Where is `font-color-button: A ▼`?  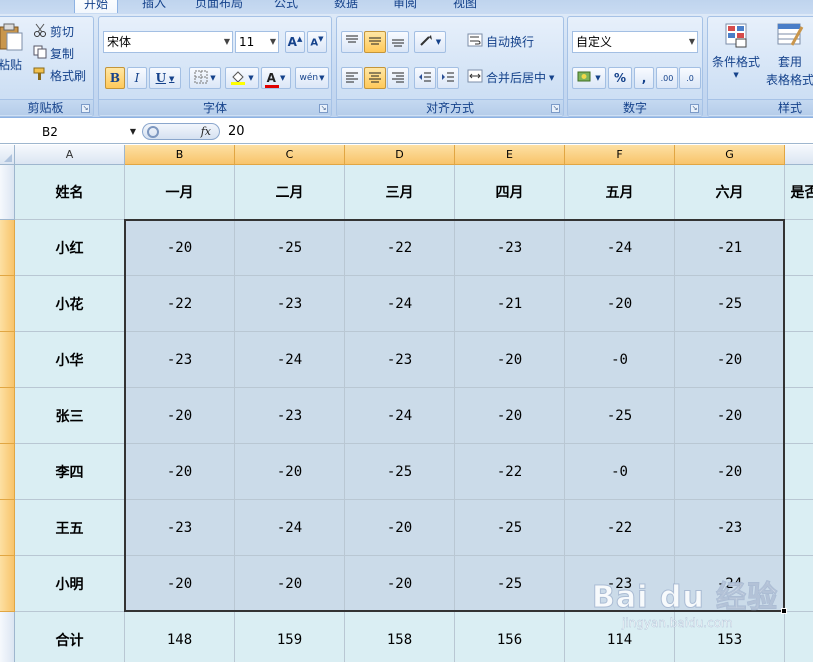
font-color-button: A ▼ is located at coordinates (276, 78).